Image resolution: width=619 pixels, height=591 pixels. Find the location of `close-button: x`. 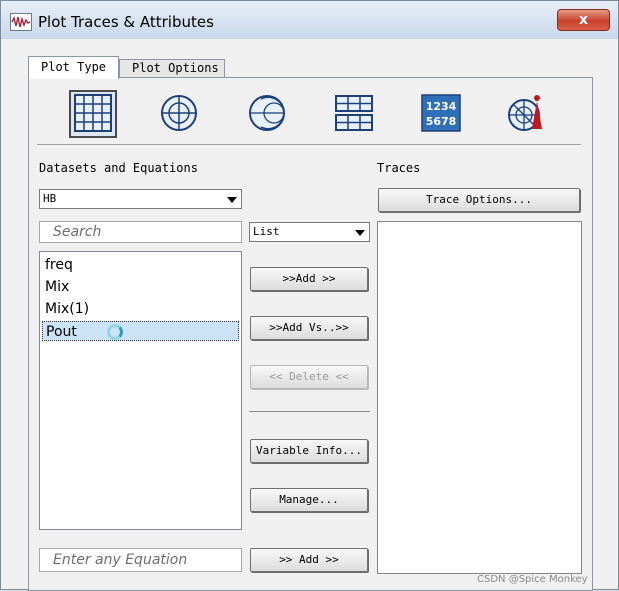

close-button: x is located at coordinates (583, 20).